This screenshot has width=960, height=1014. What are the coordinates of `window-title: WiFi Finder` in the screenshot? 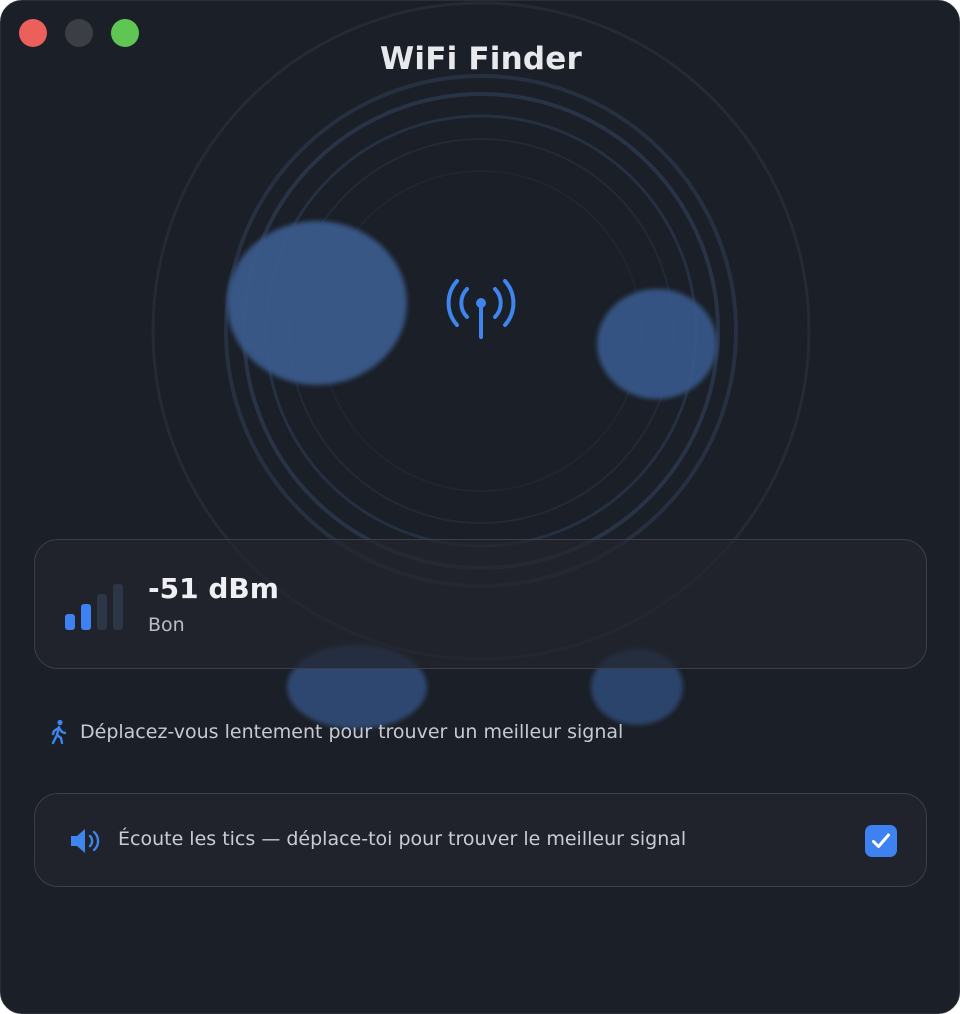 It's located at (481, 59).